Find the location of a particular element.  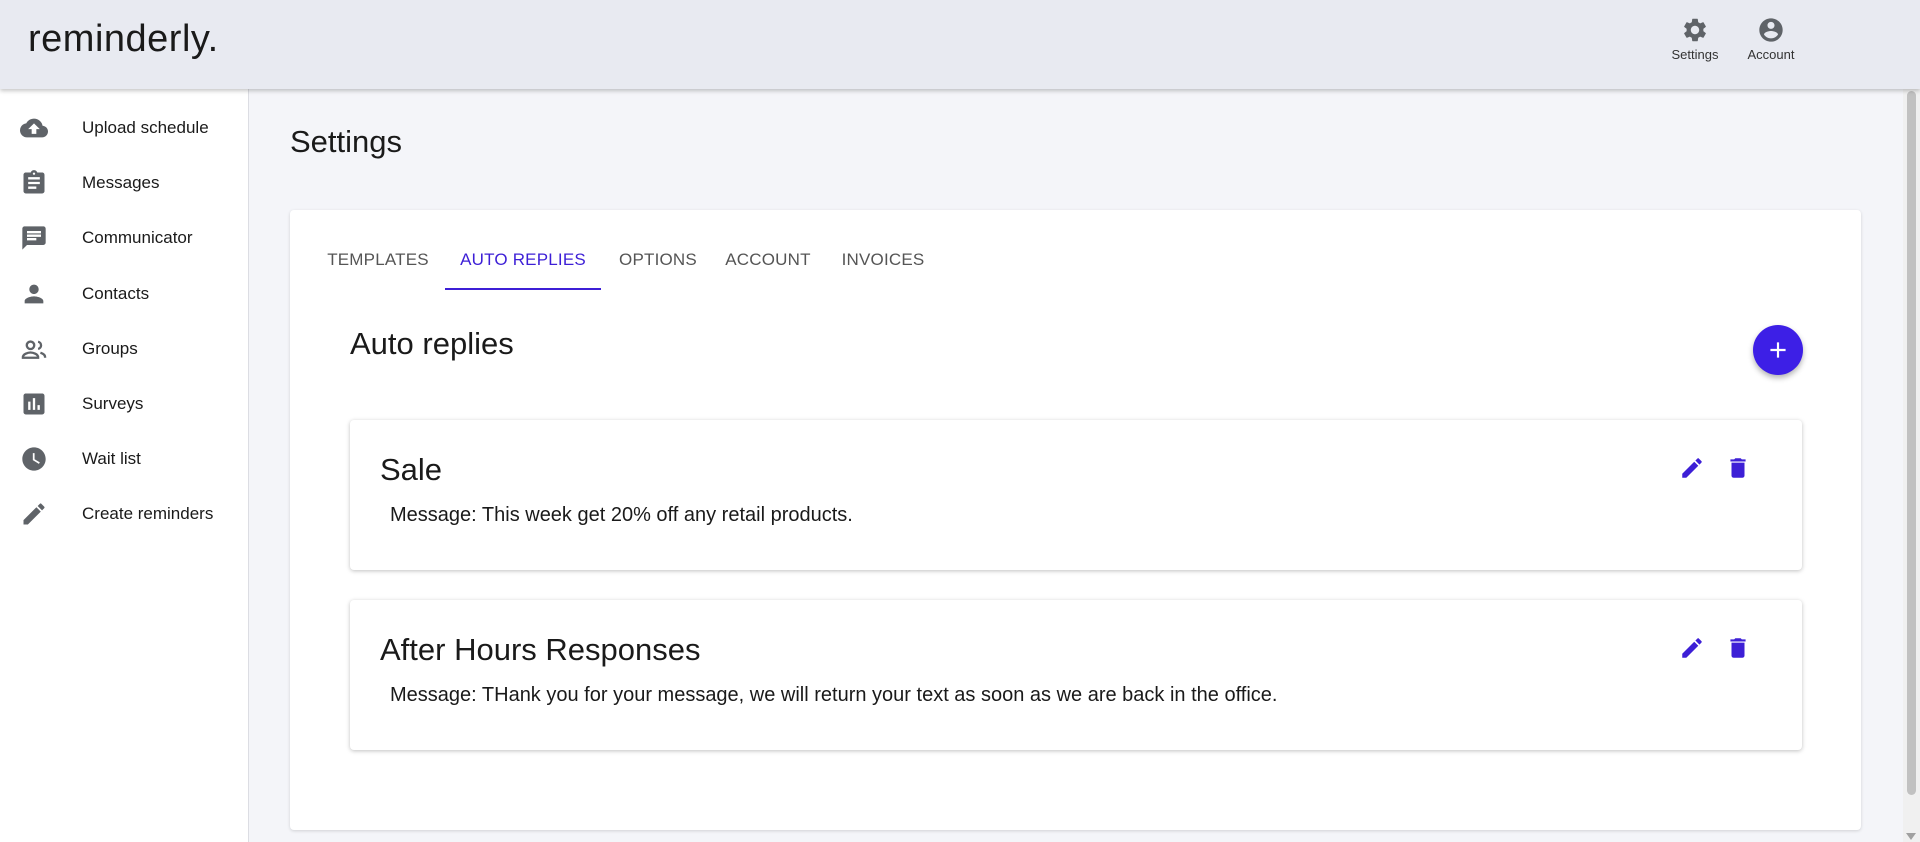

sidebar-item-contacts: Contacts is located at coordinates (124, 294).